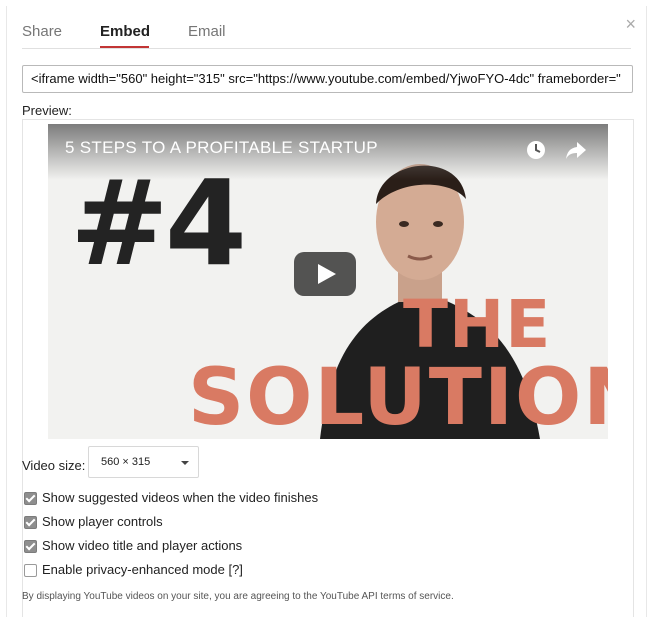 The image size is (653, 617). What do you see at coordinates (477, 324) in the screenshot?
I see `thumbnail-word-the: THE` at bounding box center [477, 324].